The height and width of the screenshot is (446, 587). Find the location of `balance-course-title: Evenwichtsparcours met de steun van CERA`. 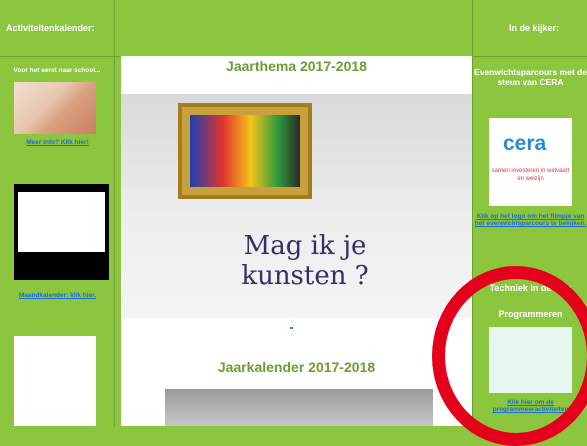

balance-course-title: Evenwichtsparcours met de steun van CERA is located at coordinates (530, 77).